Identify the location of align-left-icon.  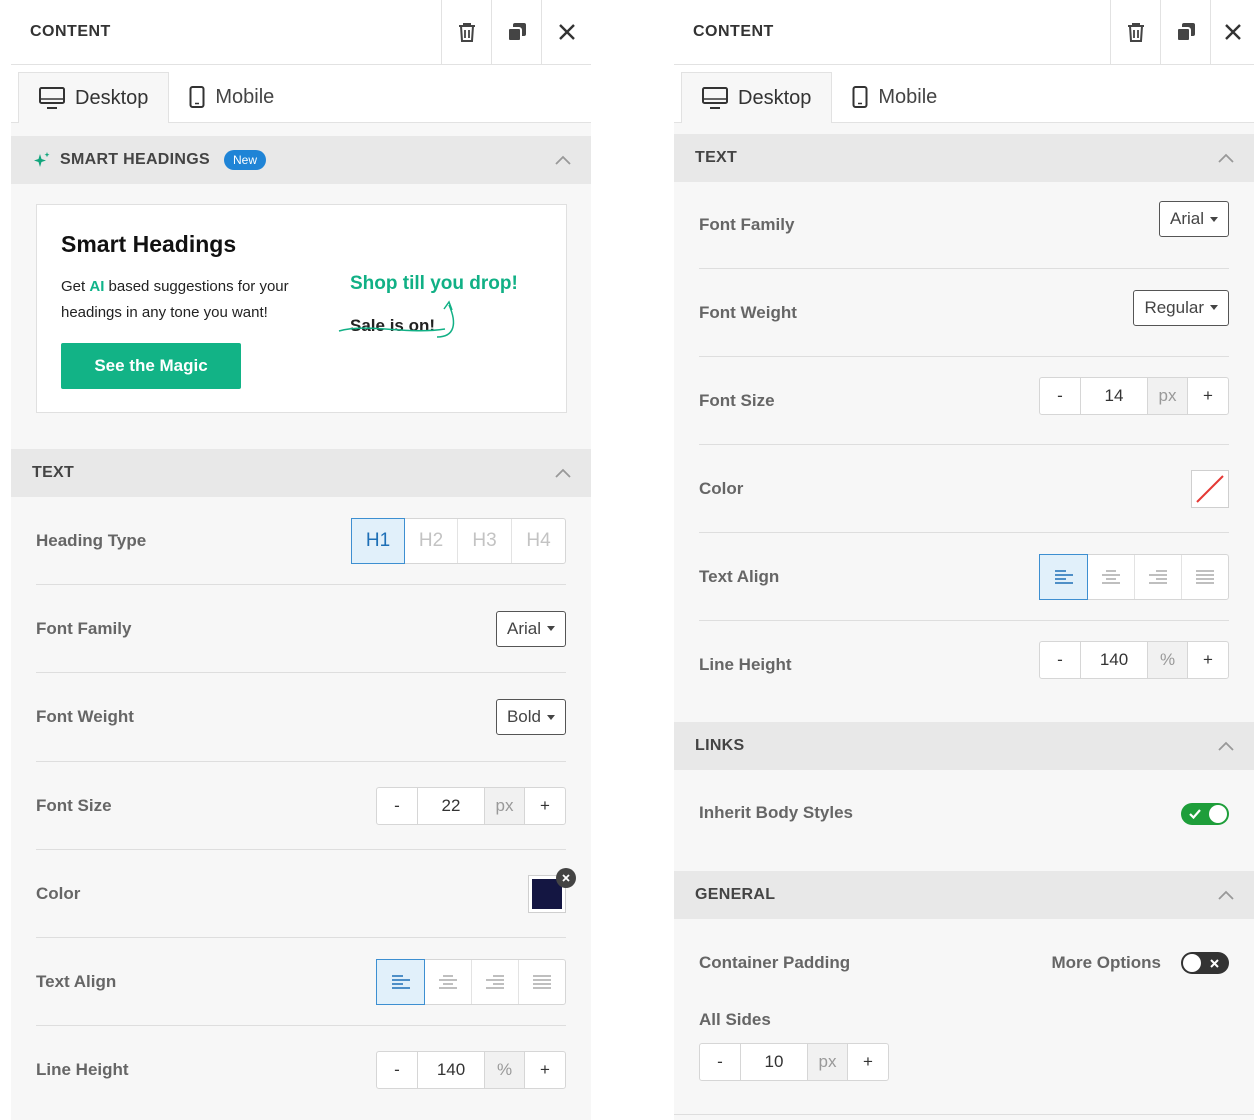
(1063, 576).